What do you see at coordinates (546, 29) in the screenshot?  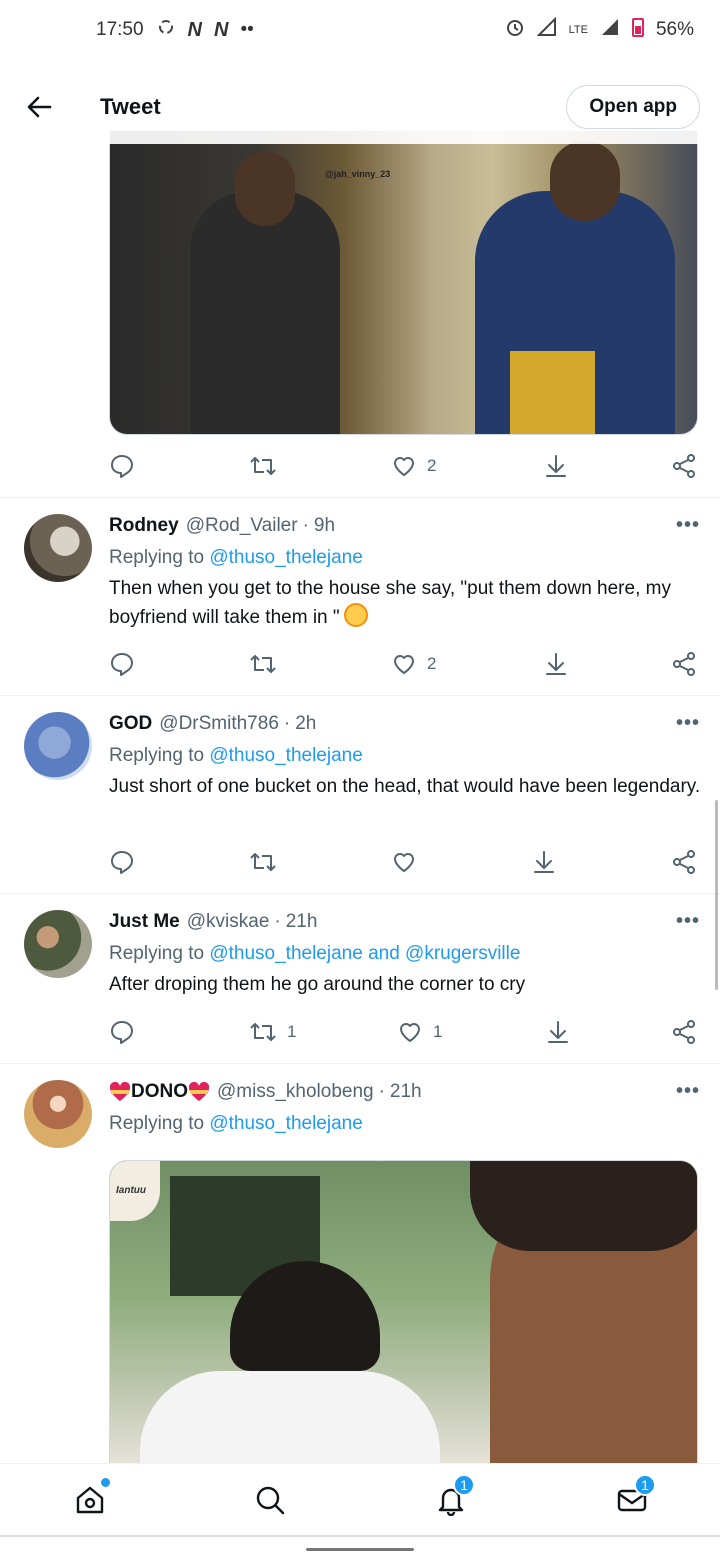 I see `signal-icon` at bounding box center [546, 29].